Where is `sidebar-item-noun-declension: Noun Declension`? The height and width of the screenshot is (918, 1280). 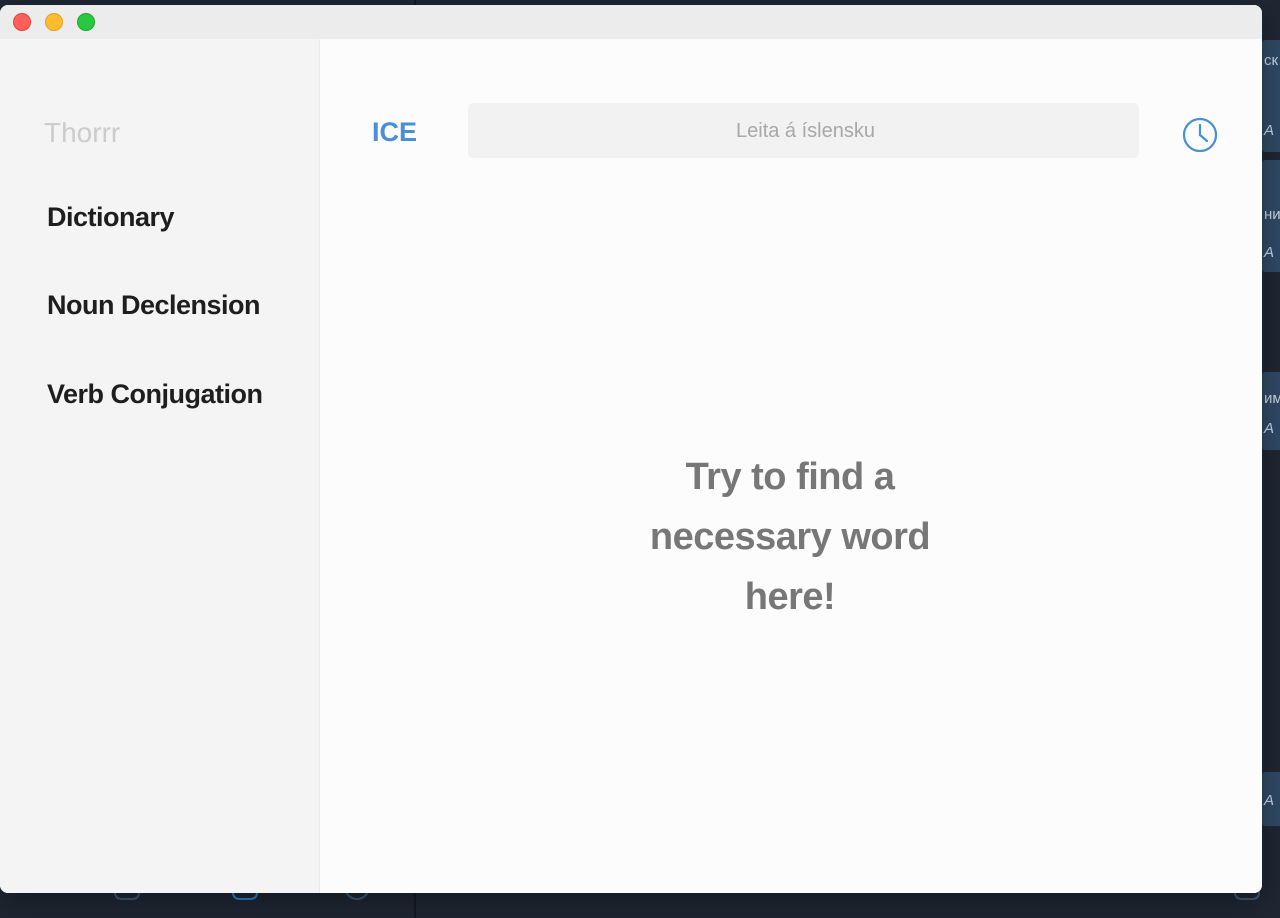 sidebar-item-noun-declension: Noun Declension is located at coordinates (154, 305).